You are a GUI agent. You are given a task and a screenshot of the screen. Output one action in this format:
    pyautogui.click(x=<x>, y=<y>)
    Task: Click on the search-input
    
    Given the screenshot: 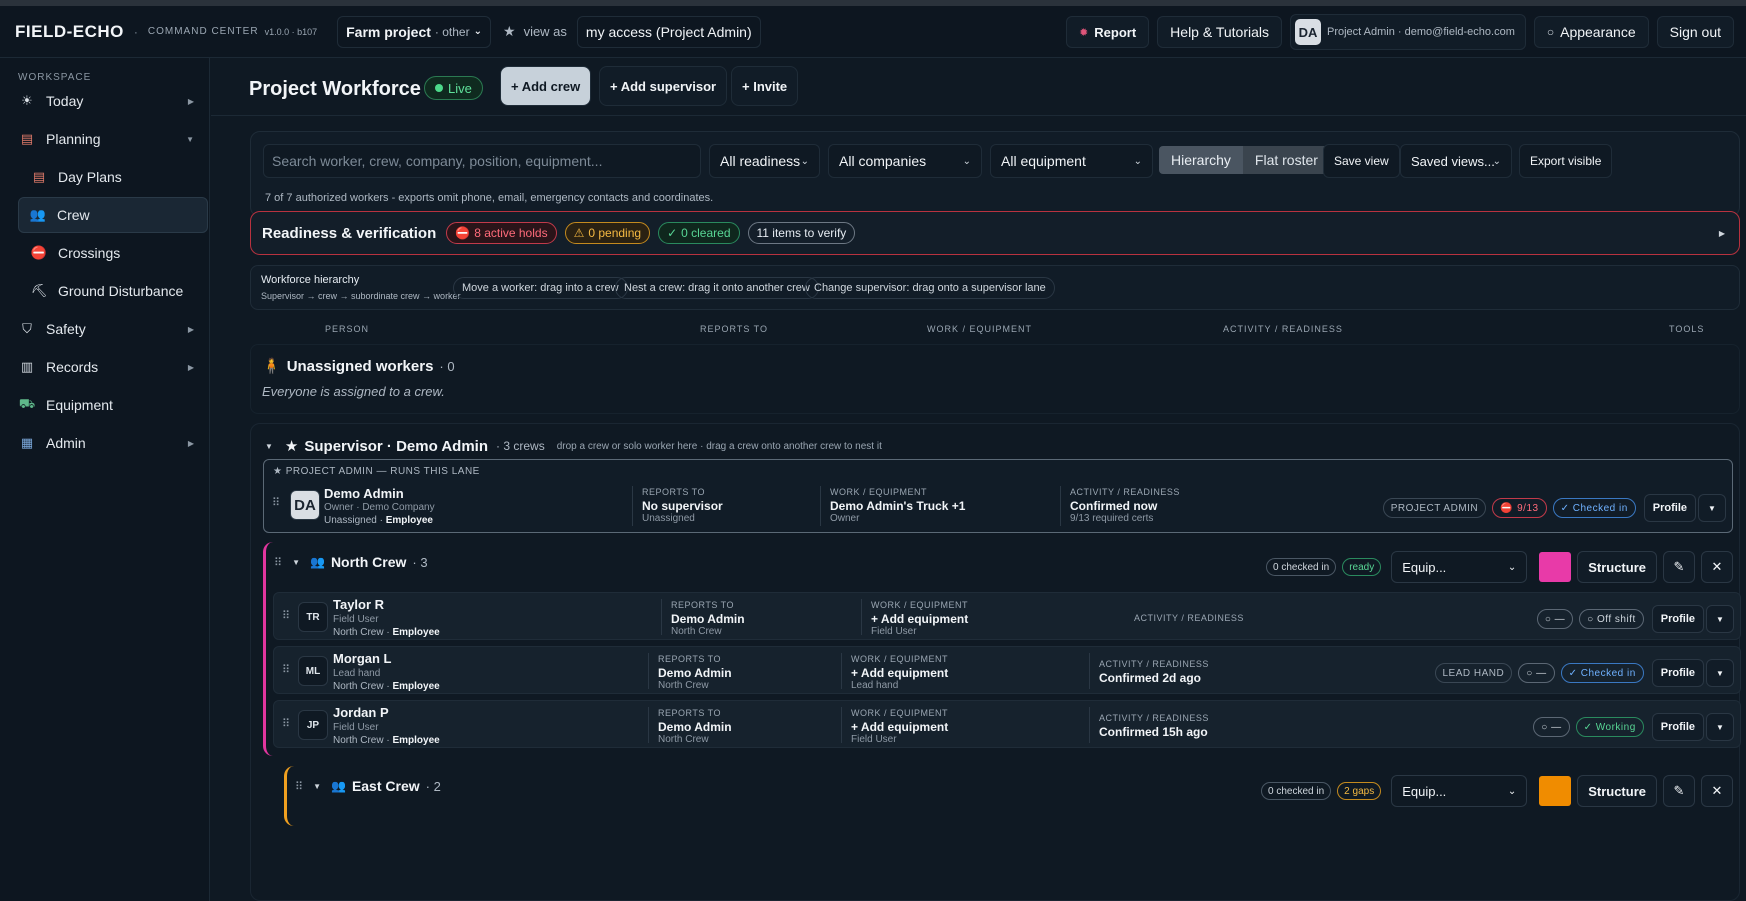 What is the action you would take?
    pyautogui.click(x=482, y=161)
    